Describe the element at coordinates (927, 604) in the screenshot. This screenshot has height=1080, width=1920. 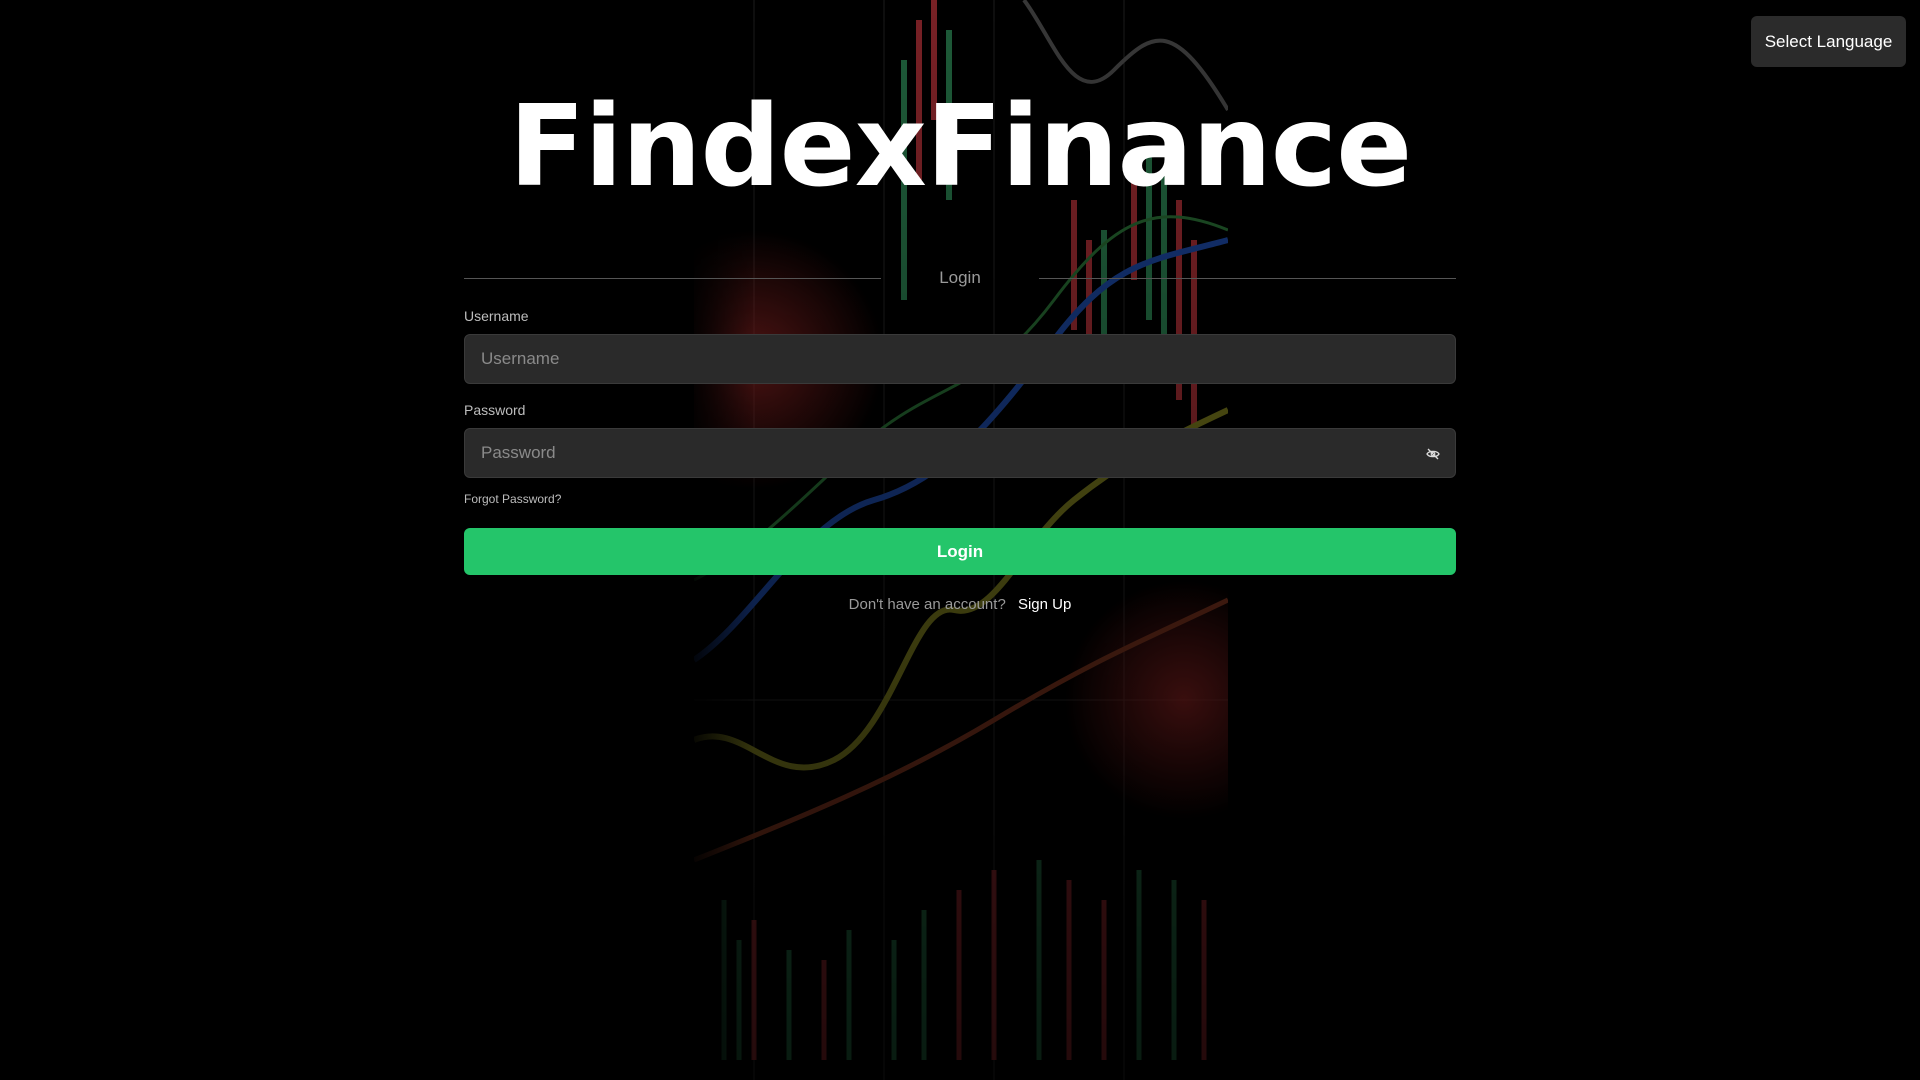
I see `signup-prompt: Don't have an account?` at that location.